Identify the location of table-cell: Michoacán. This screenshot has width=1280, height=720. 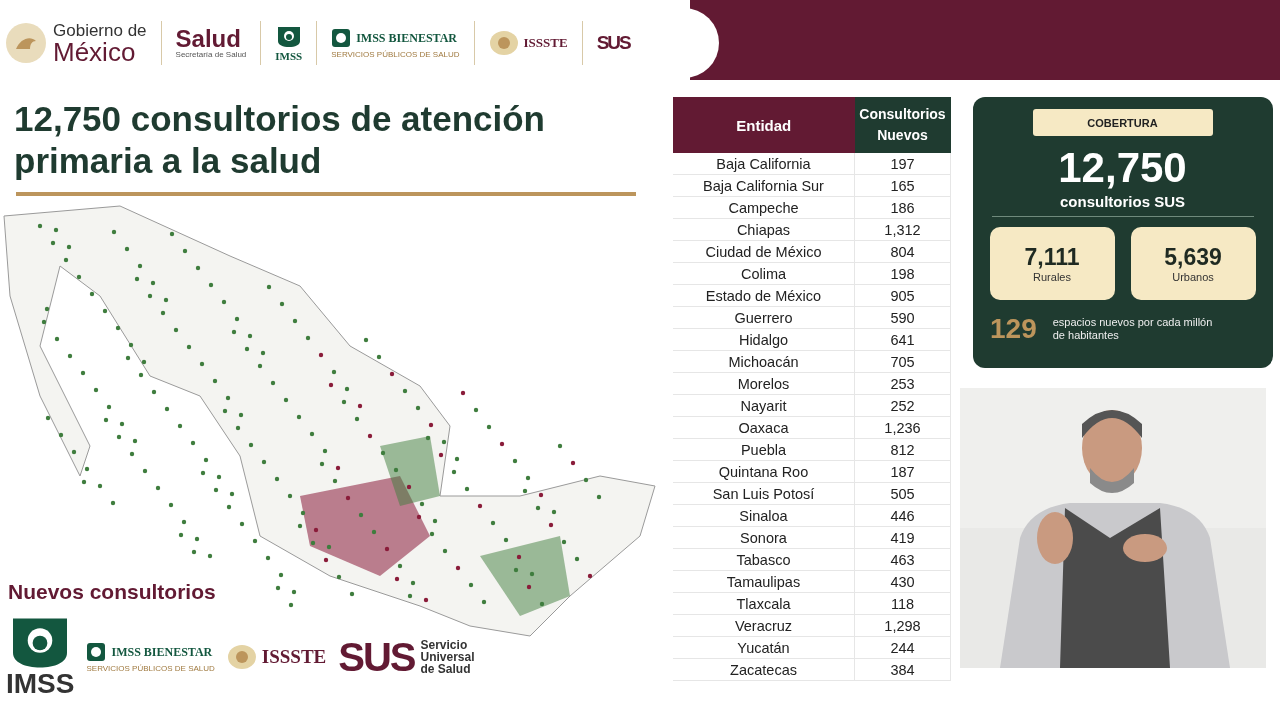
(764, 361).